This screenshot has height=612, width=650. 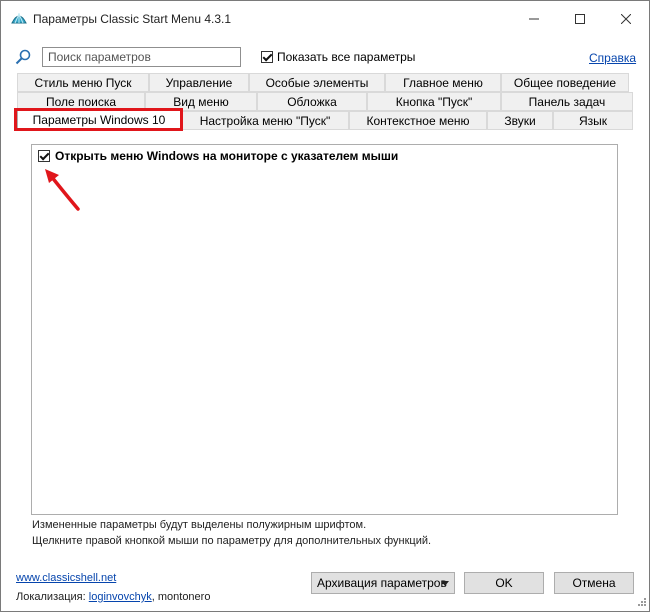 I want to click on show-all-label: Показать все параметры, so click(x=346, y=57).